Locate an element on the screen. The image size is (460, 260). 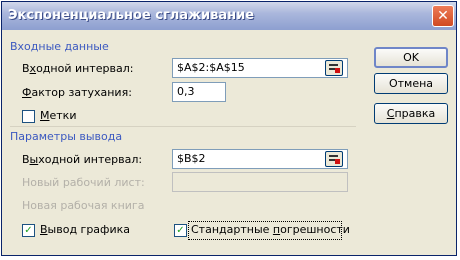
input-range-label: Входной интервал: is located at coordinates (78, 68).